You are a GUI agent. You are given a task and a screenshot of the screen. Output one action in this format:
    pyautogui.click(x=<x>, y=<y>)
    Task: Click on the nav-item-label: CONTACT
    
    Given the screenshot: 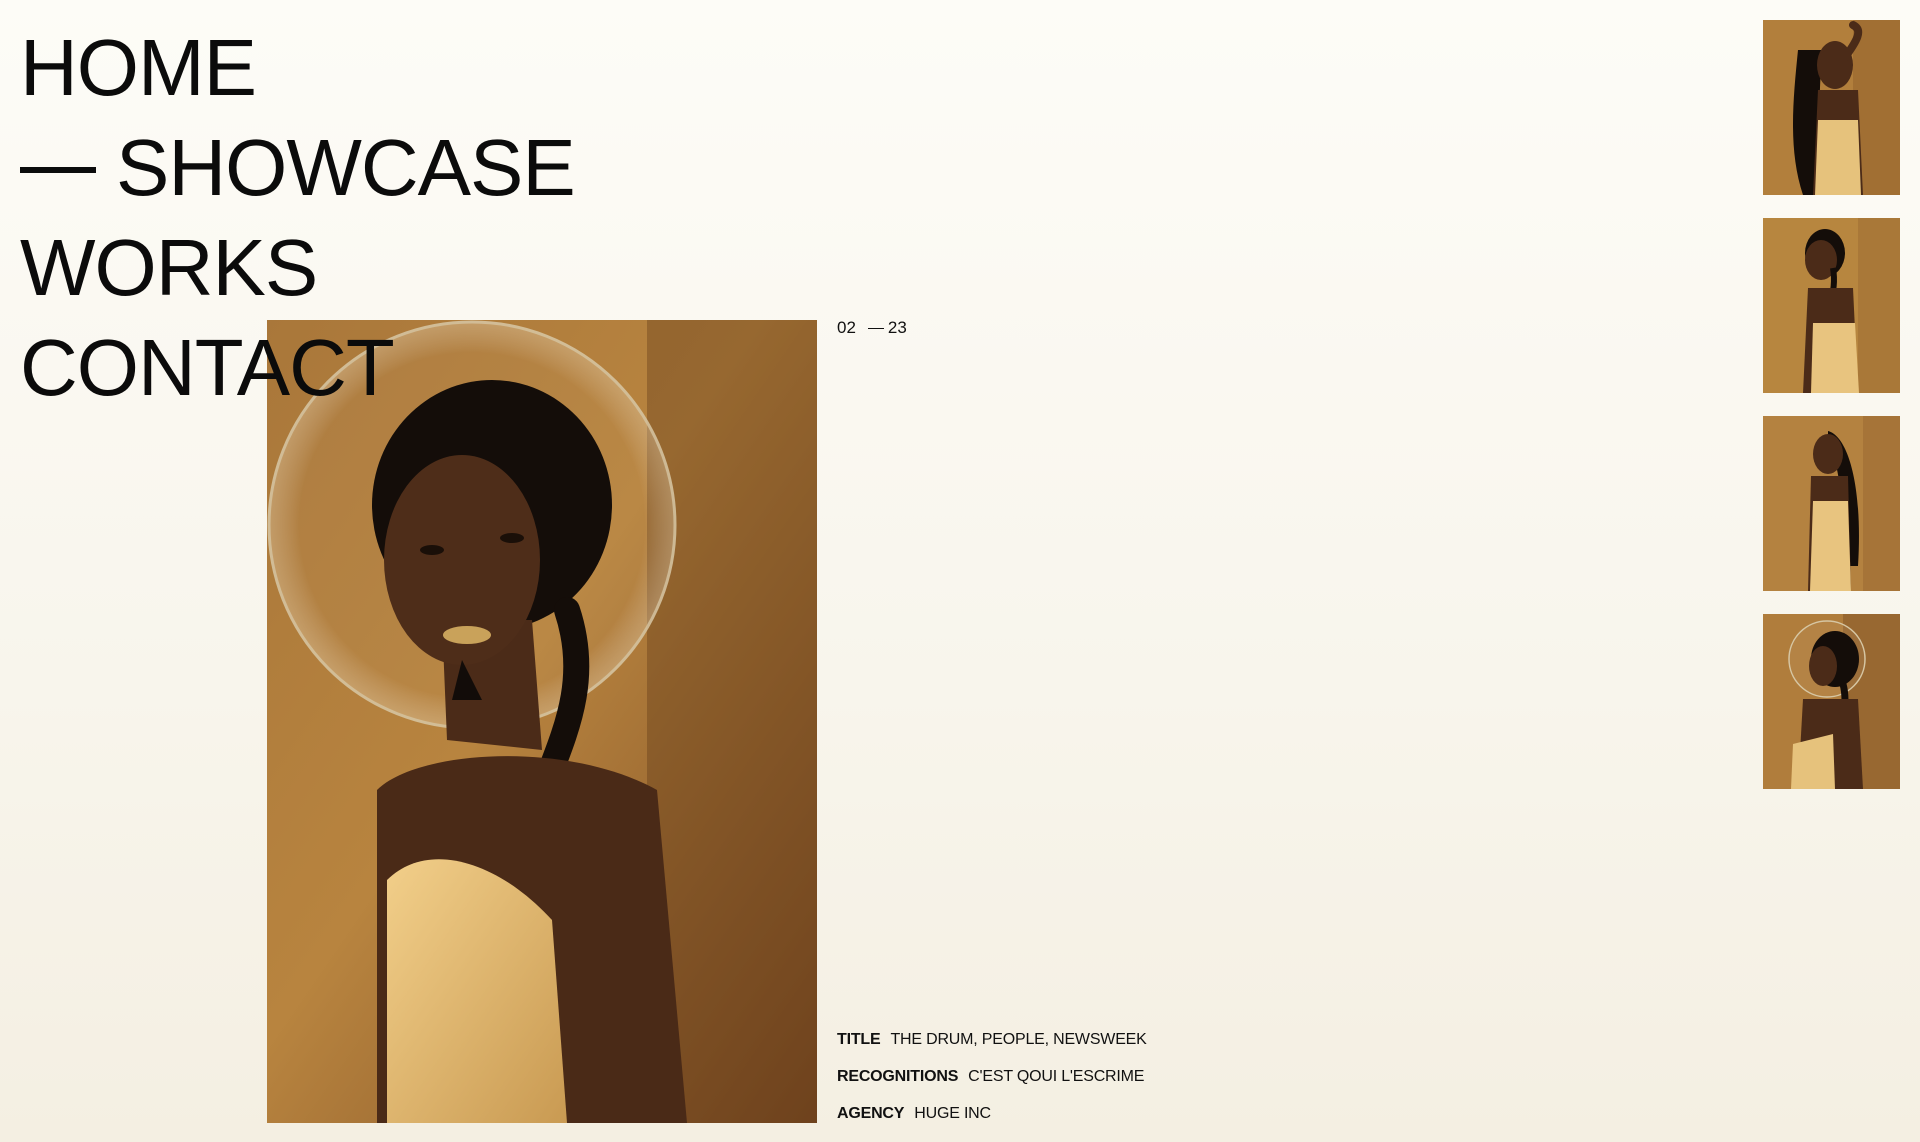 What is the action you would take?
    pyautogui.click(x=207, y=367)
    